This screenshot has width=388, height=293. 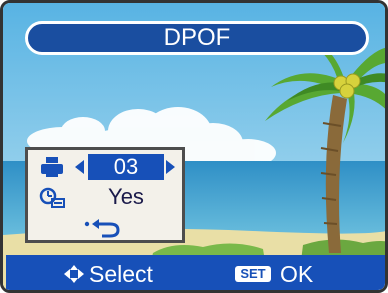 What do you see at coordinates (79, 167) in the screenshot?
I see `decrease-arrow-icon` at bounding box center [79, 167].